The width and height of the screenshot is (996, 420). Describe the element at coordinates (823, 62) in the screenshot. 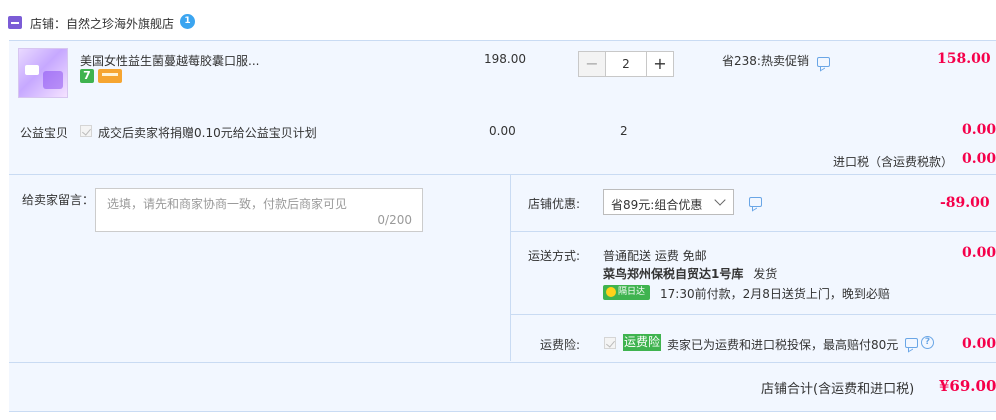

I see `promotion-chat-icon` at that location.